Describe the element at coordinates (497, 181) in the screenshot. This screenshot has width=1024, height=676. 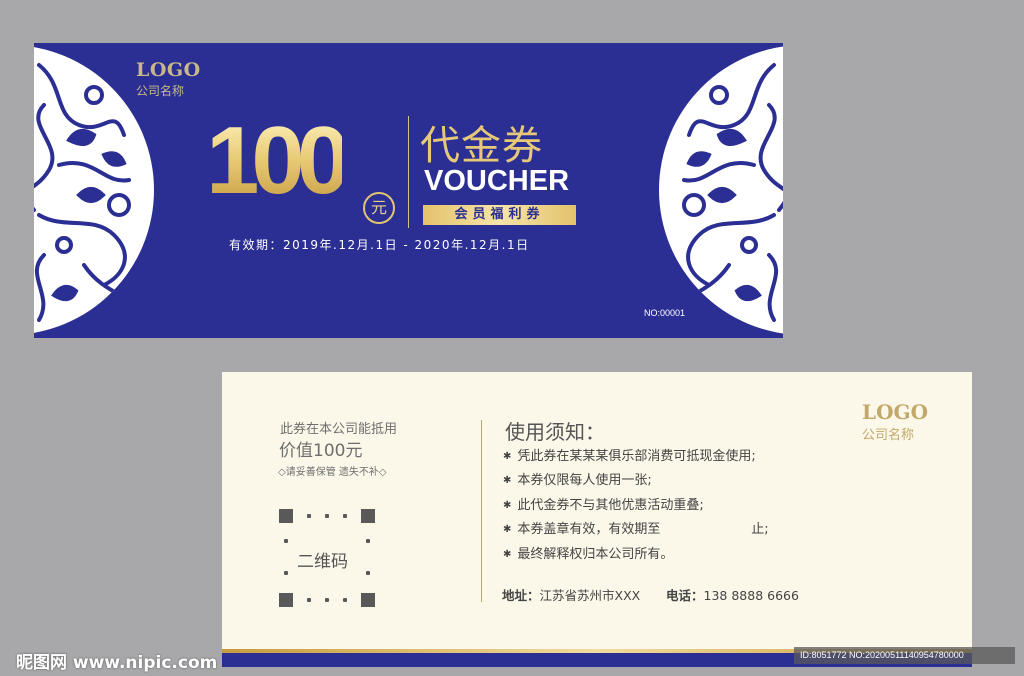
I see `voucher-title-en: VOUCHER` at that location.